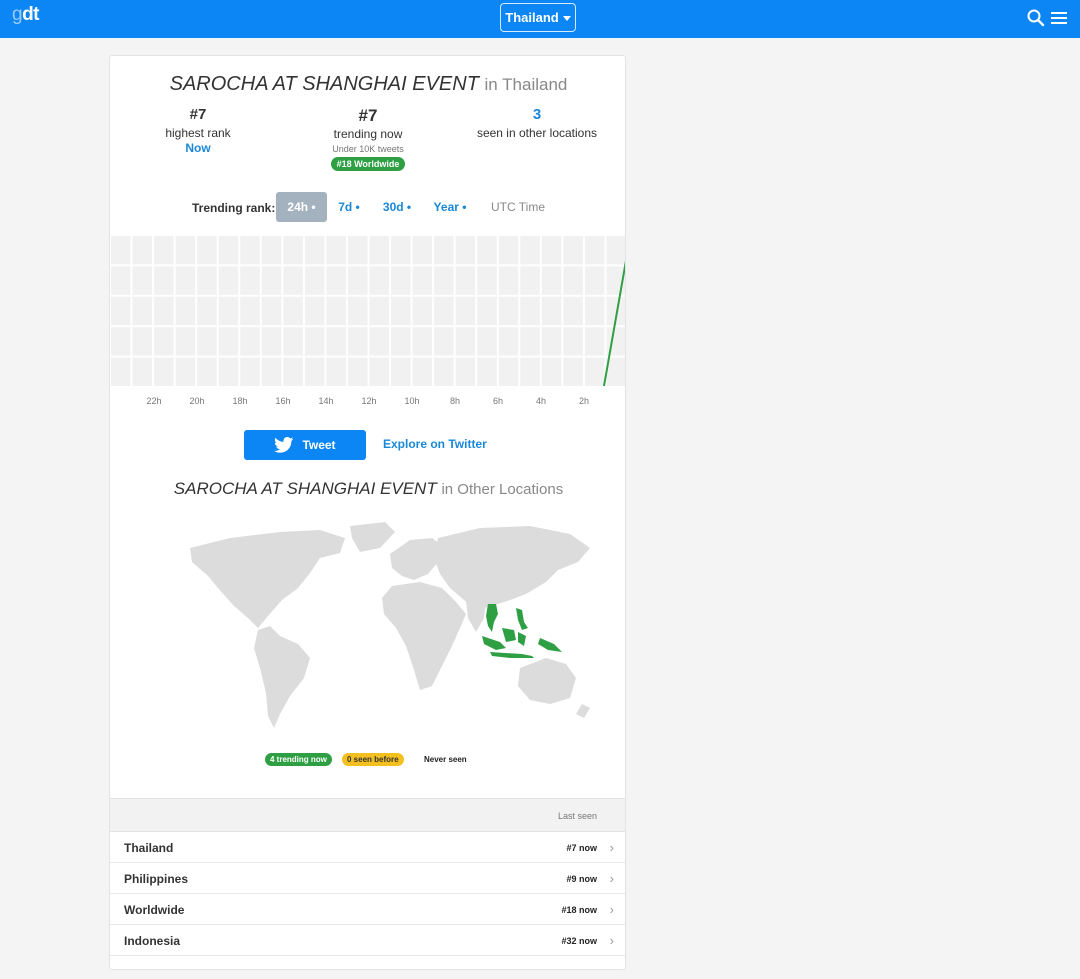 Image resolution: width=1080 pixels, height=979 pixels. What do you see at coordinates (547, 681) in the screenshot?
I see `map-australia` at bounding box center [547, 681].